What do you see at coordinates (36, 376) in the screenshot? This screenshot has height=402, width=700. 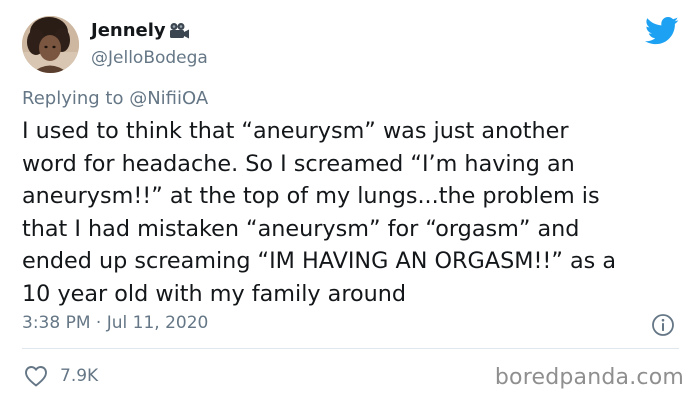 I see `heart-icon` at bounding box center [36, 376].